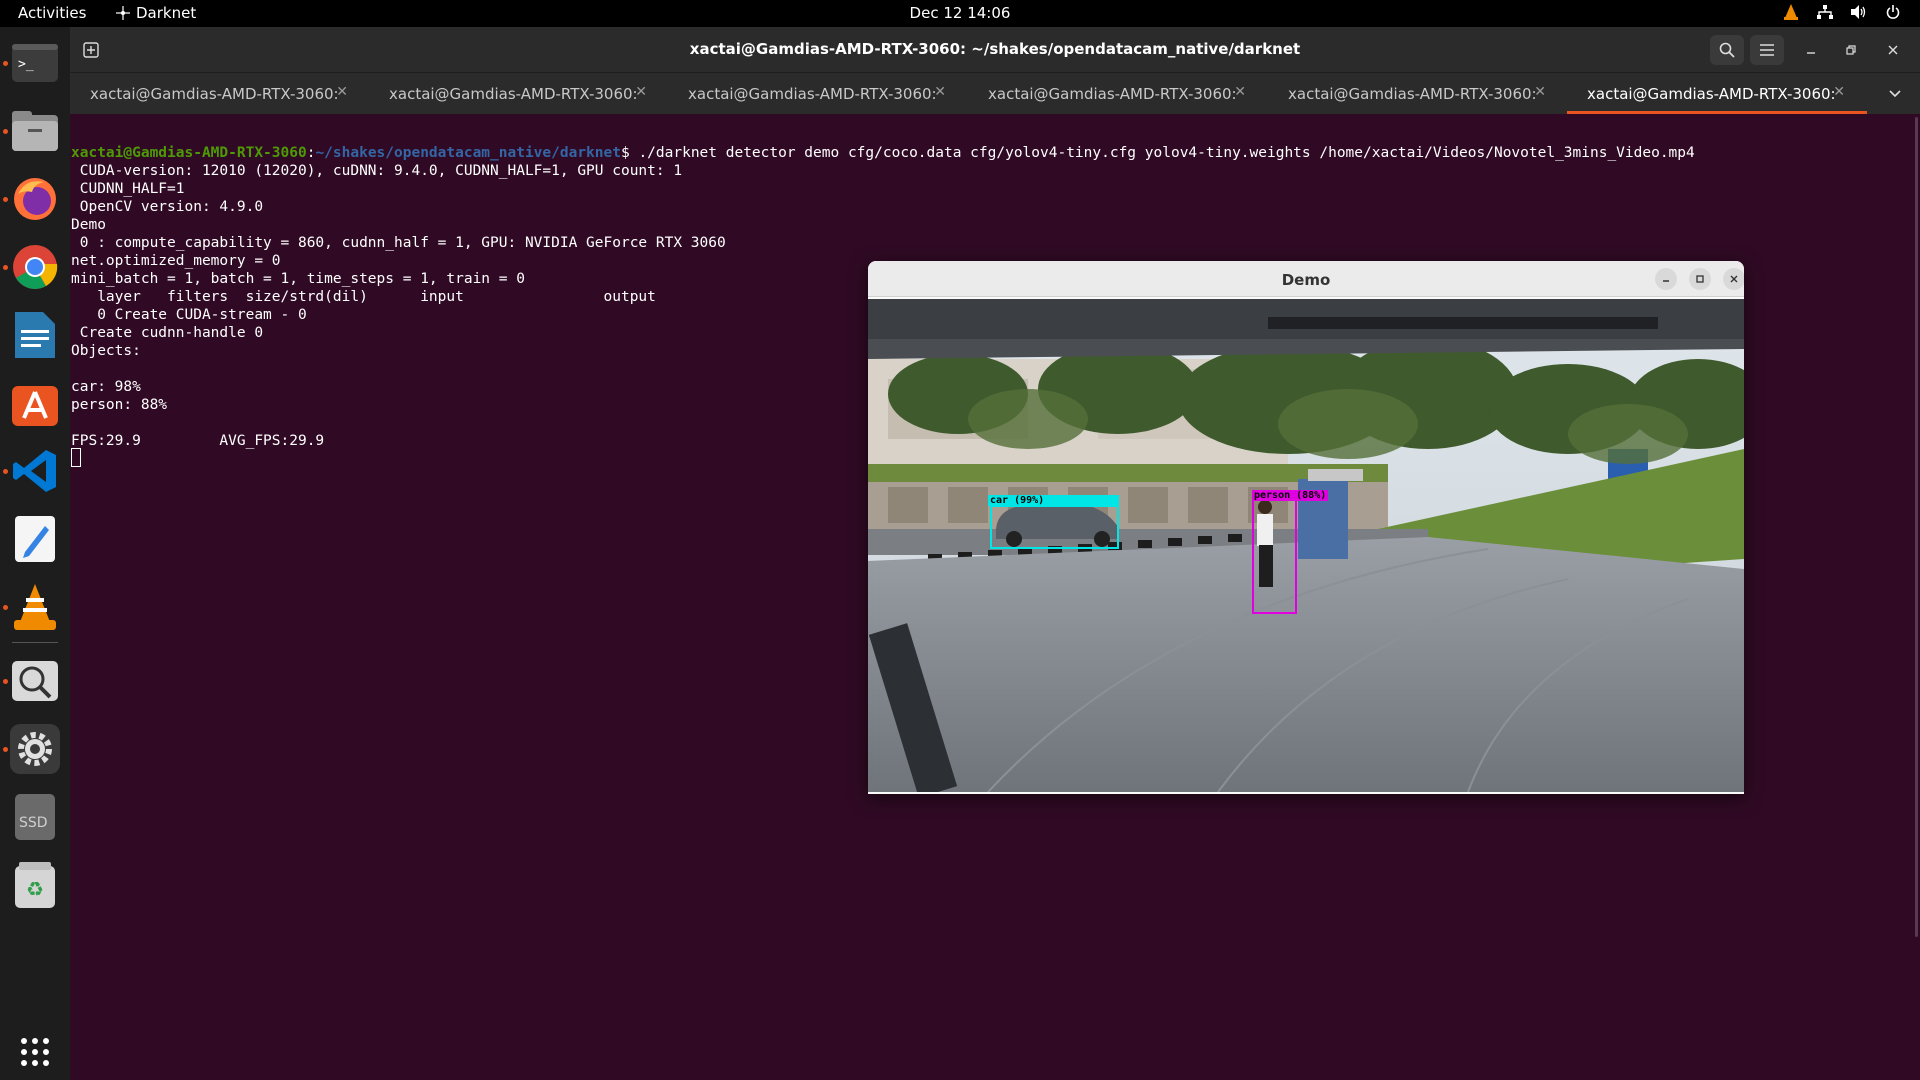  What do you see at coordinates (35, 403) in the screenshot?
I see `app-center-dock-icon` at bounding box center [35, 403].